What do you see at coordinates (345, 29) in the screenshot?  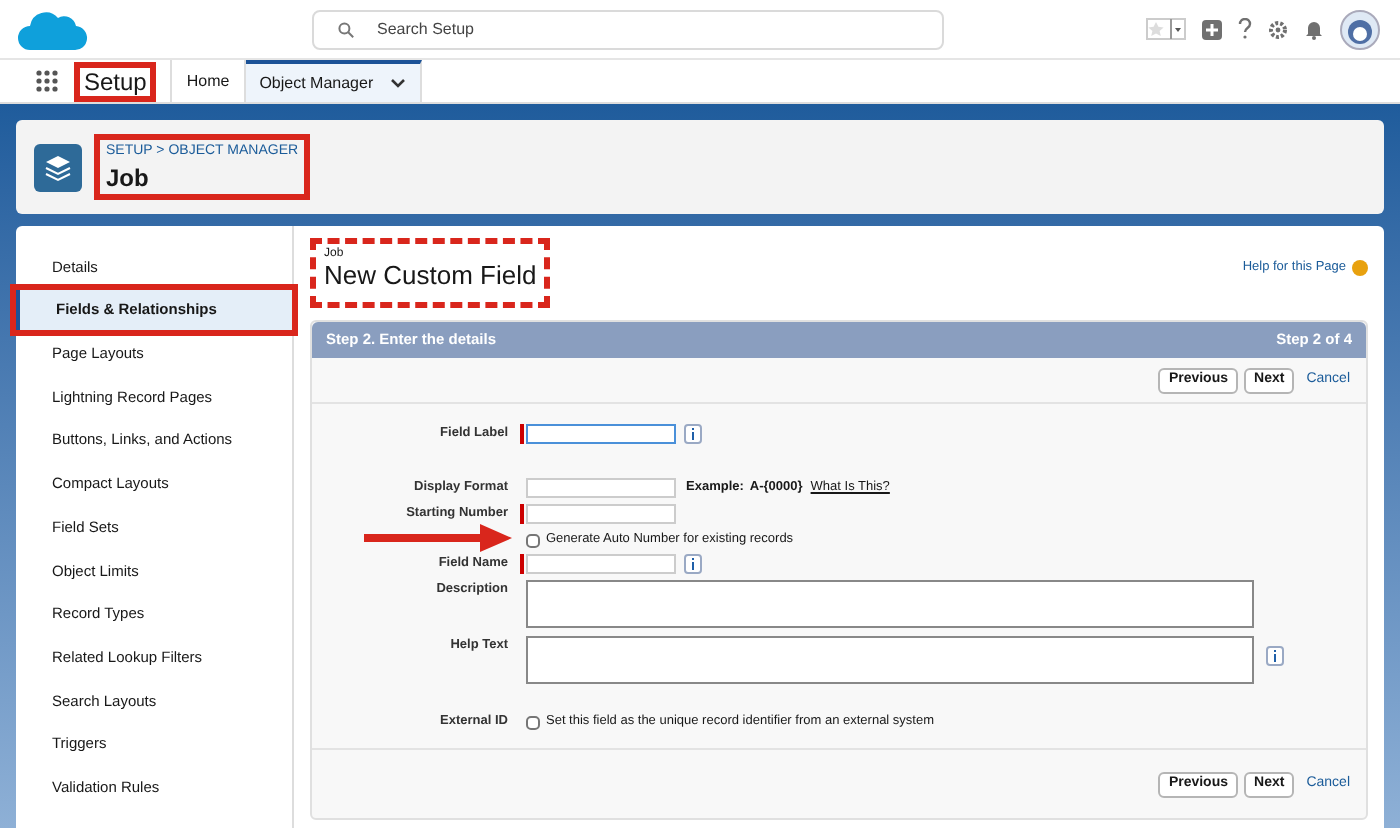 I see `search-icon` at bounding box center [345, 29].